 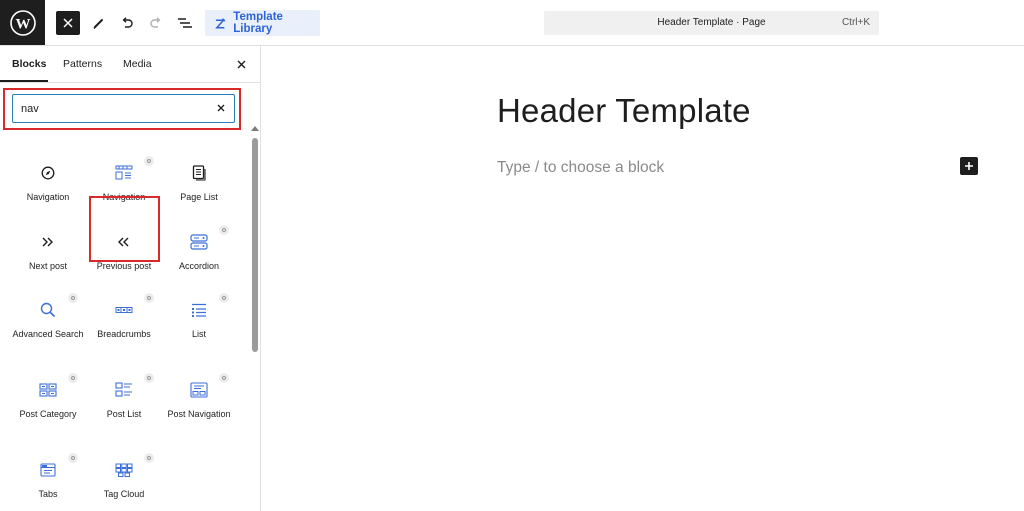 I want to click on document-title: Header Template · Page, so click(x=711, y=22).